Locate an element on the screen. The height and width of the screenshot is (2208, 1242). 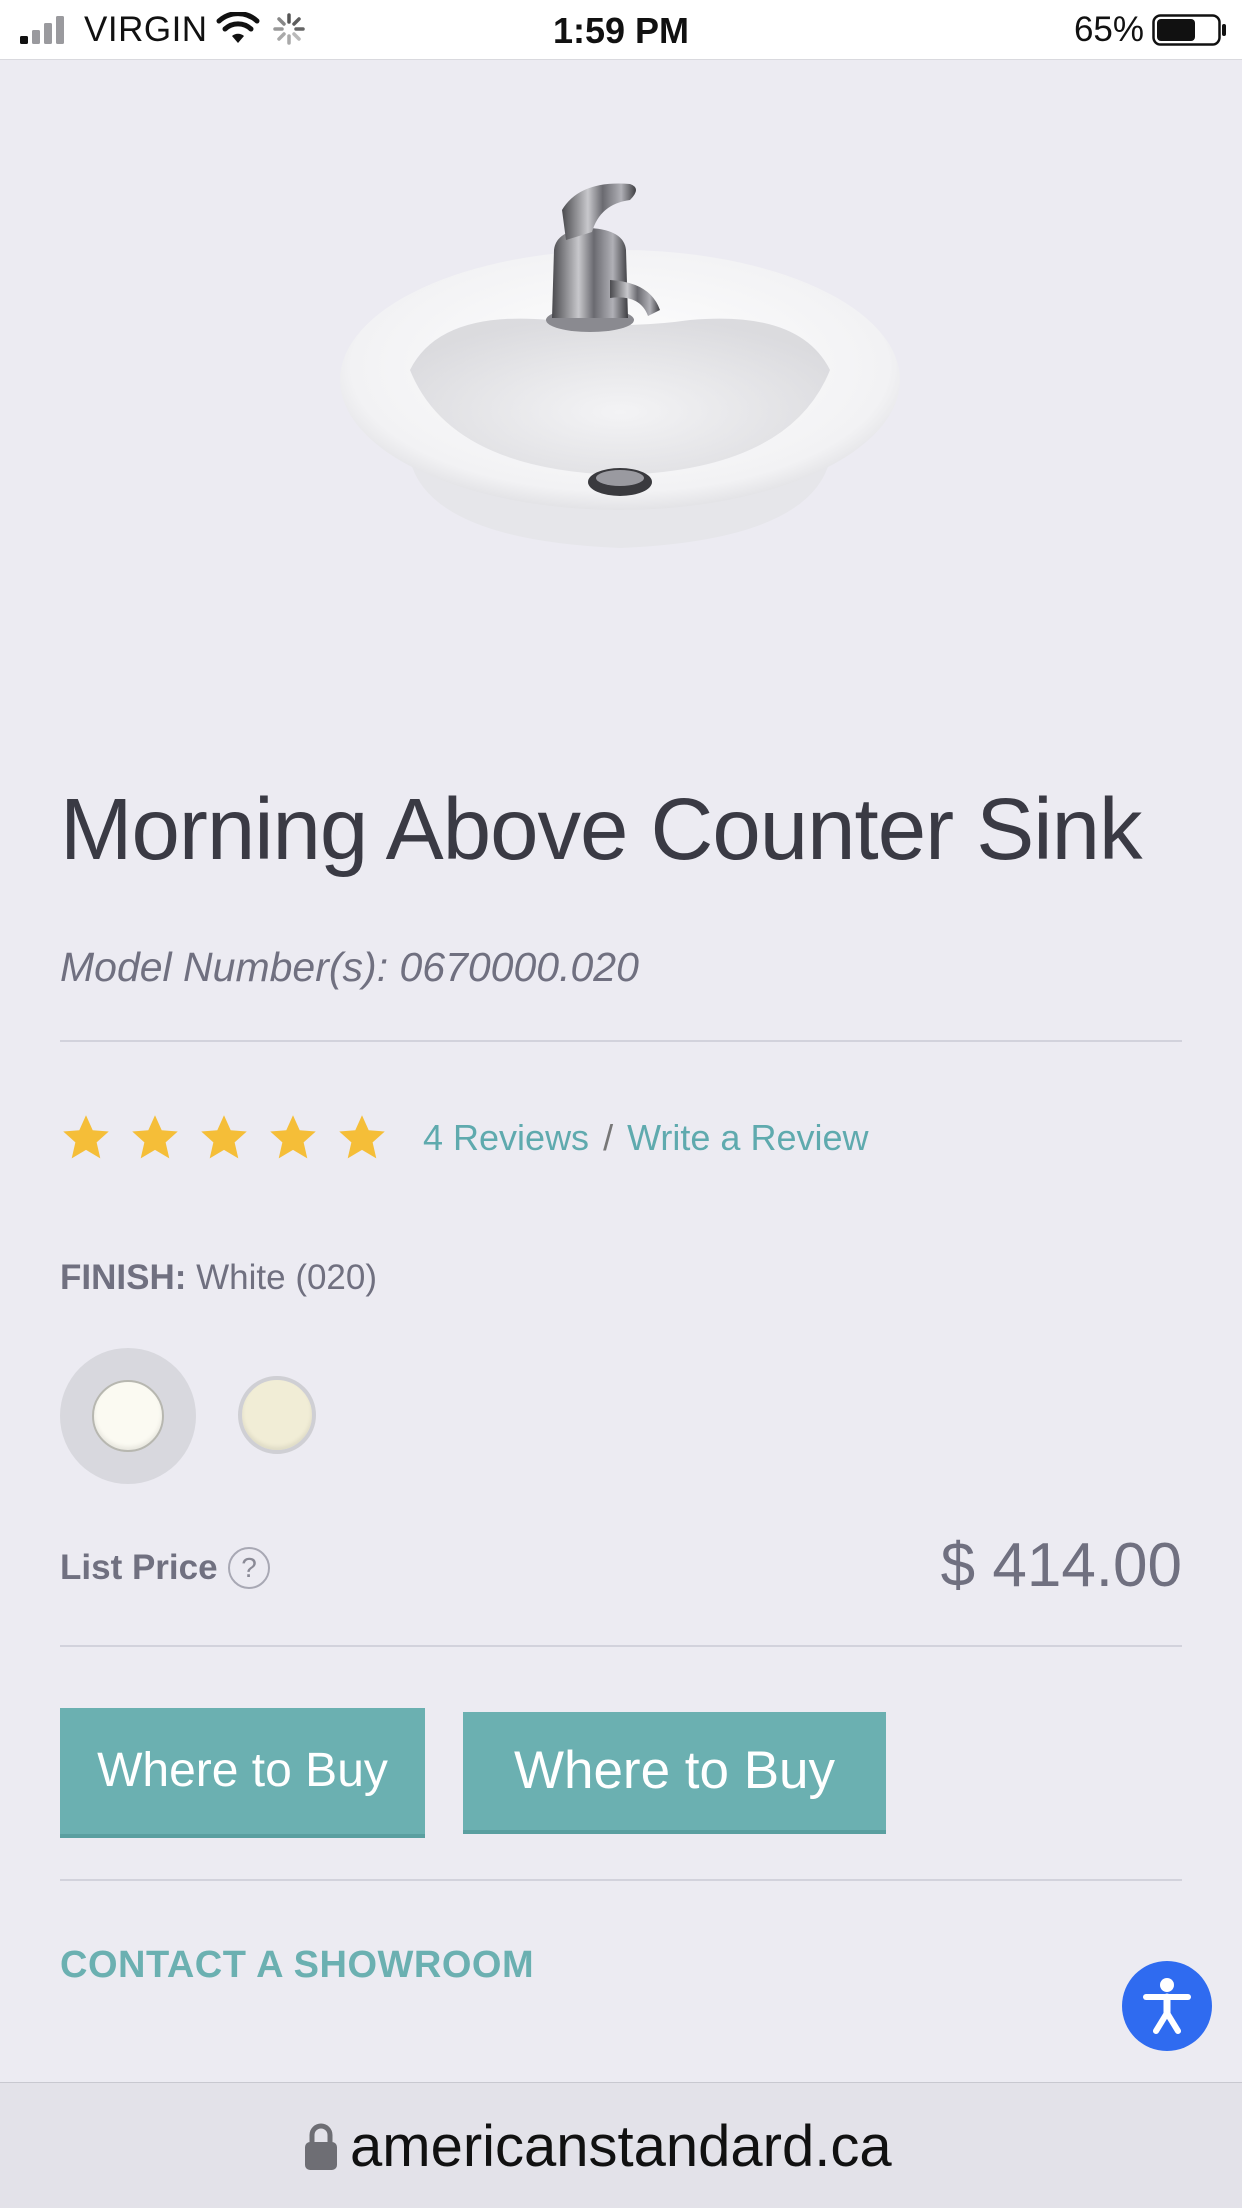
where-to-buy-button: Where to Buy is located at coordinates (242, 1771).